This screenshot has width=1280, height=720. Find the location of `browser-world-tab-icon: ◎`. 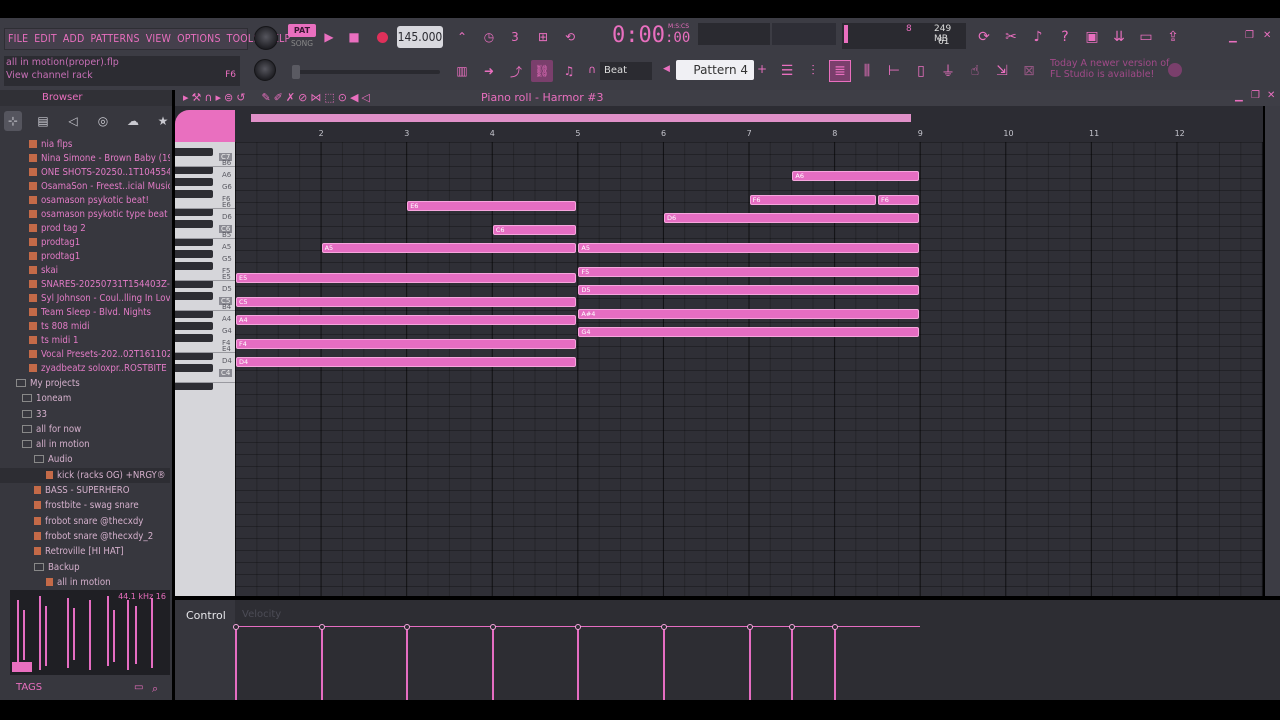

browser-world-tab-icon: ◎ is located at coordinates (103, 121).